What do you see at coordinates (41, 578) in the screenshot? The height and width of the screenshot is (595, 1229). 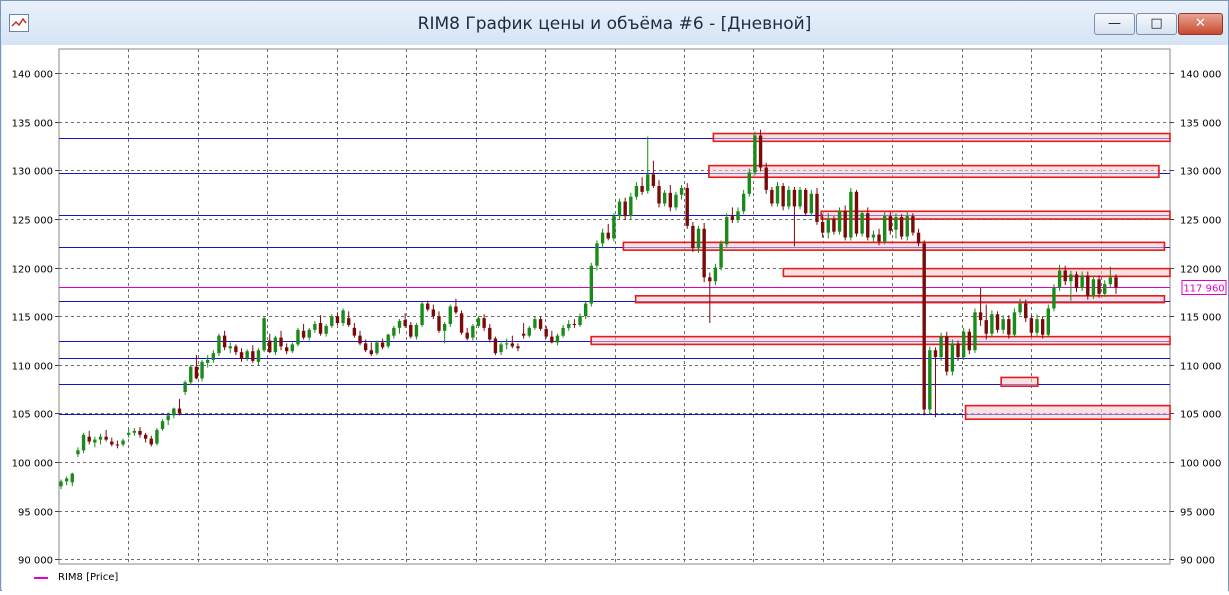 I see `legend-swatch` at bounding box center [41, 578].